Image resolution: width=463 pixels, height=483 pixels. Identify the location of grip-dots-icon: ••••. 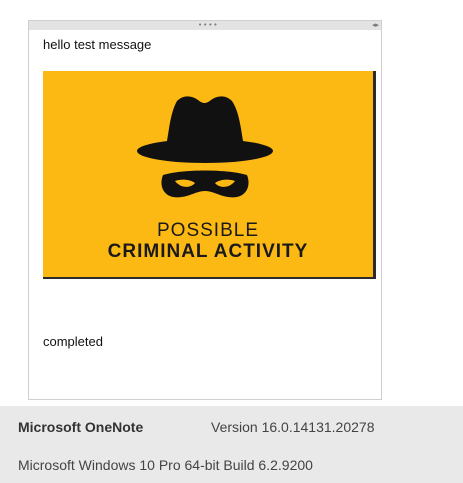
(208, 25).